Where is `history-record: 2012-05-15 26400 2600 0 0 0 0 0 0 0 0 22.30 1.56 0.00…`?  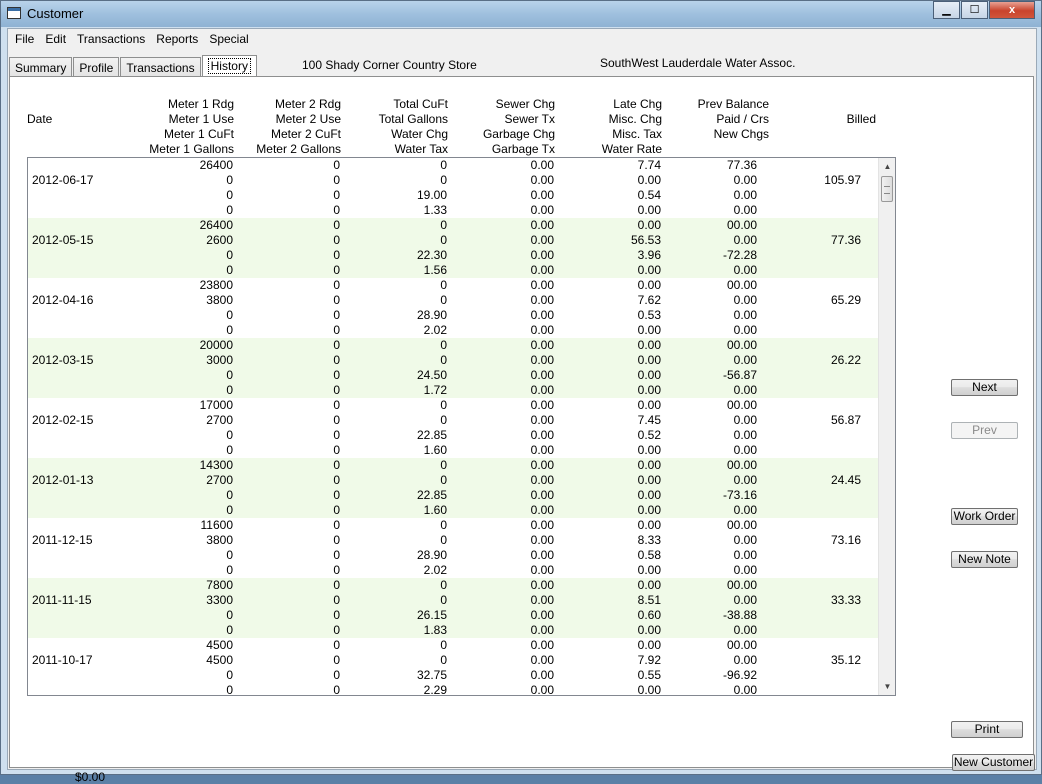 history-record: 2012-05-15 26400 2600 0 0 0 0 0 0 0 0 22.30 1.56 0.00… is located at coordinates (453, 248).